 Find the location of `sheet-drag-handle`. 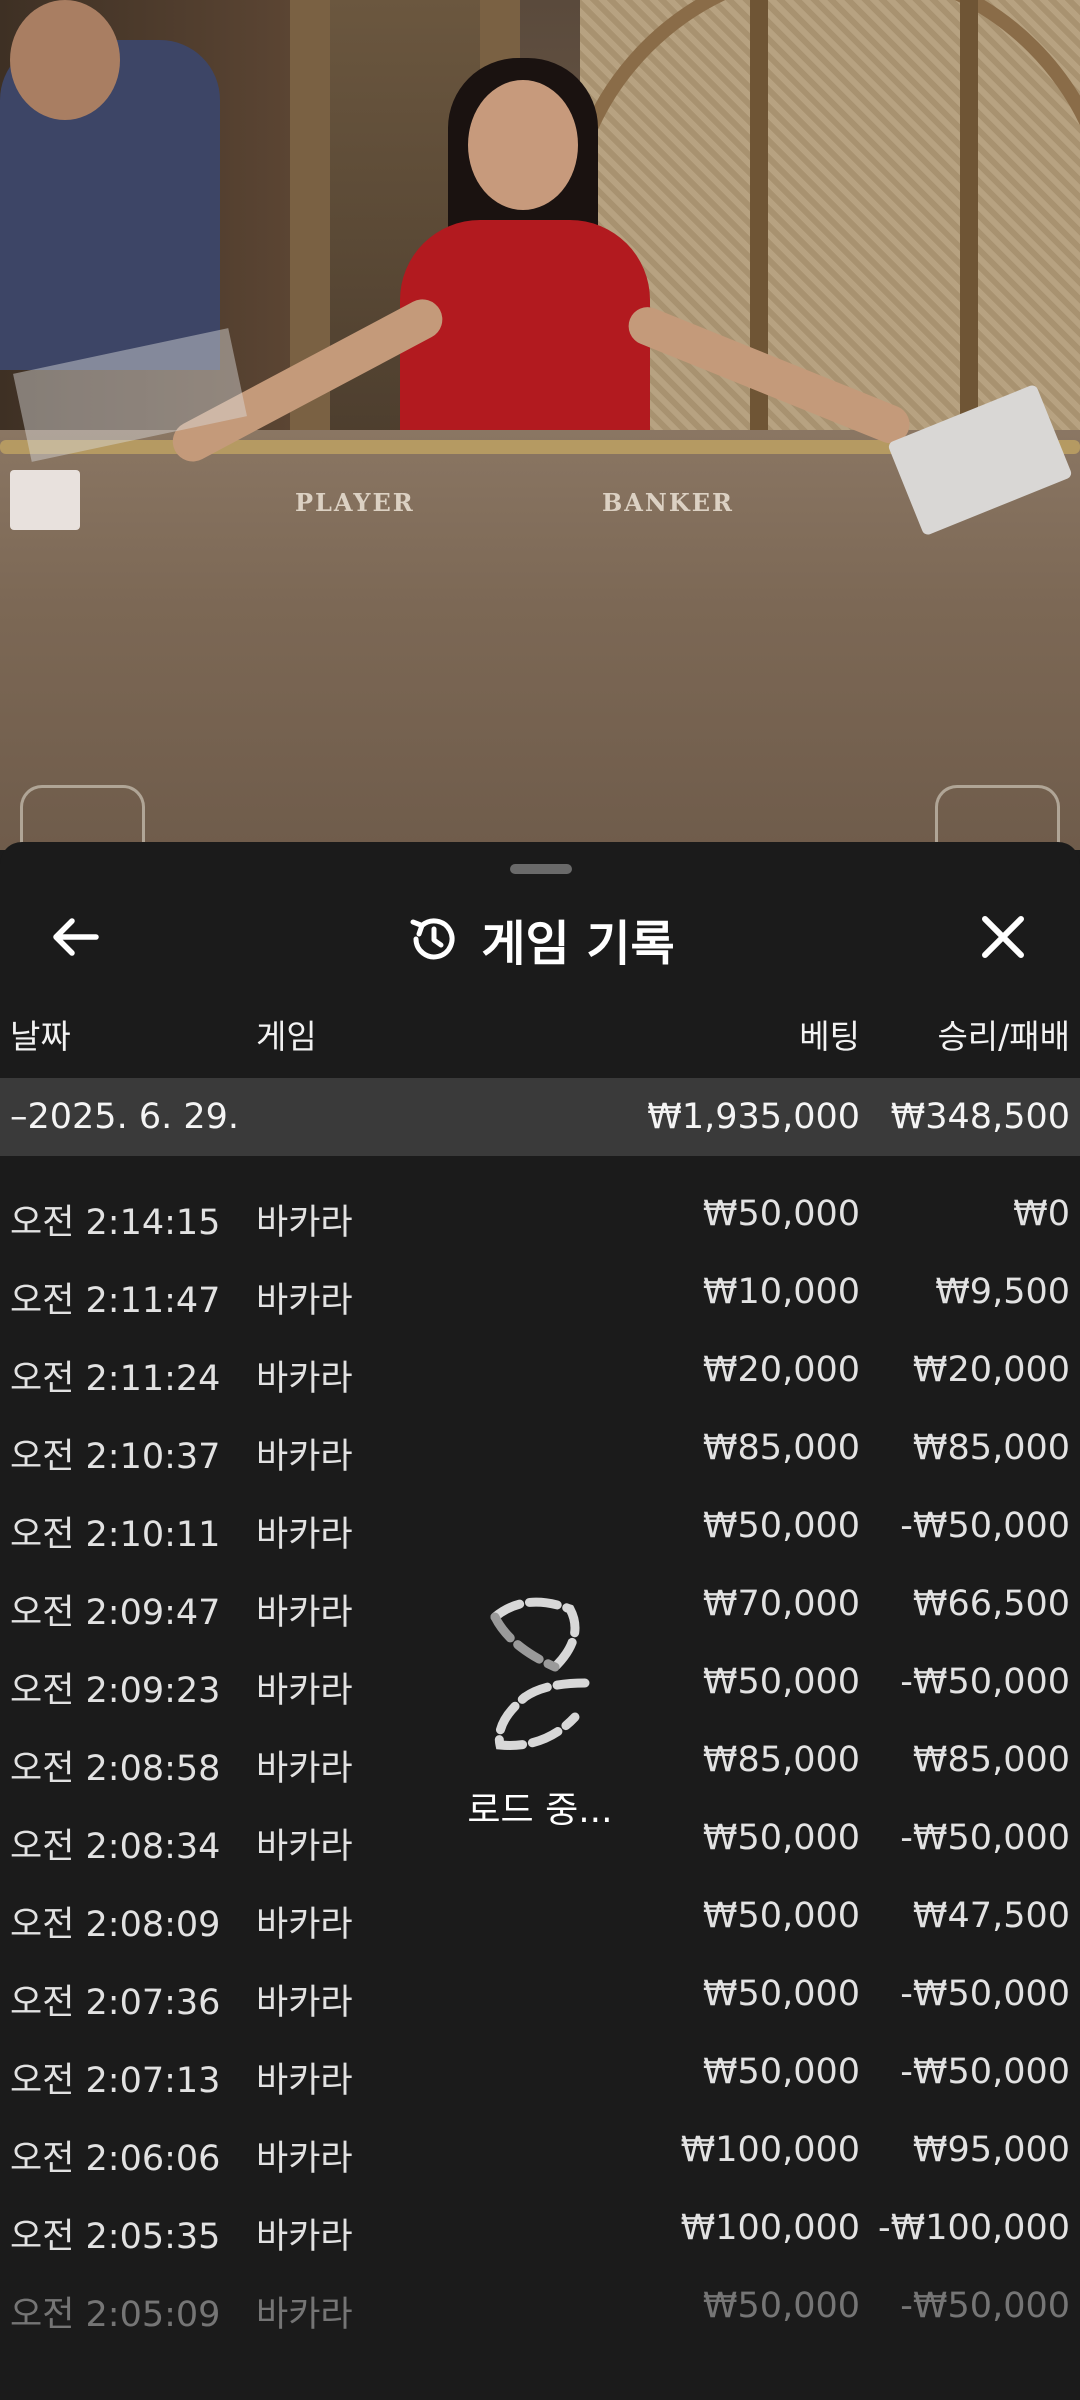

sheet-drag-handle is located at coordinates (541, 869).